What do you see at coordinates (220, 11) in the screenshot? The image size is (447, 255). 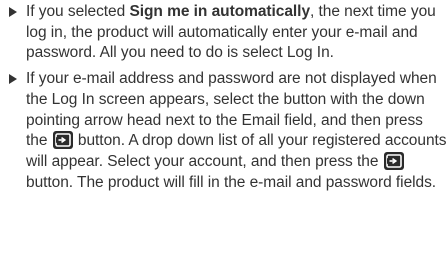 I see `sign-me-in-automatically-label: Sign me in automatically` at bounding box center [220, 11].